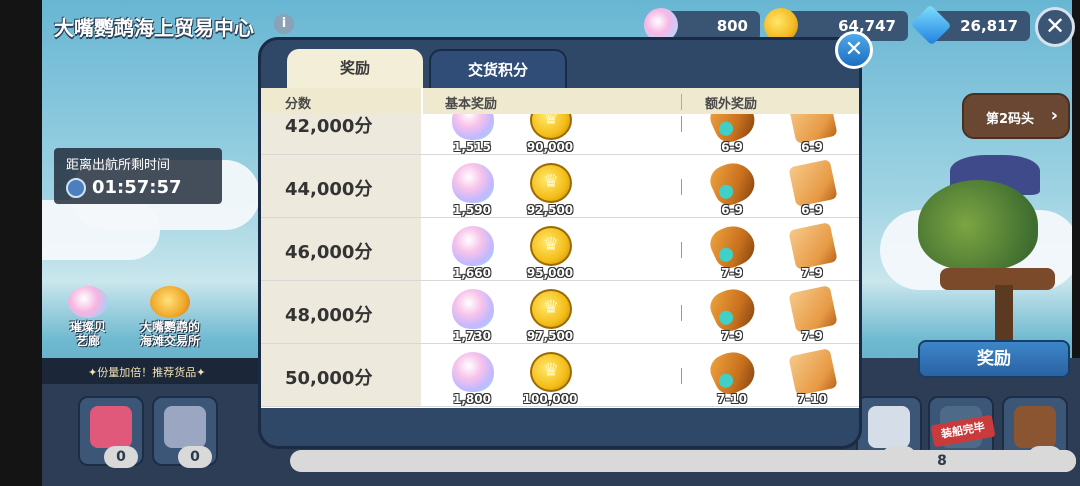  What do you see at coordinates (329, 189) in the screenshot?
I see `score-value: 44,000分` at bounding box center [329, 189].